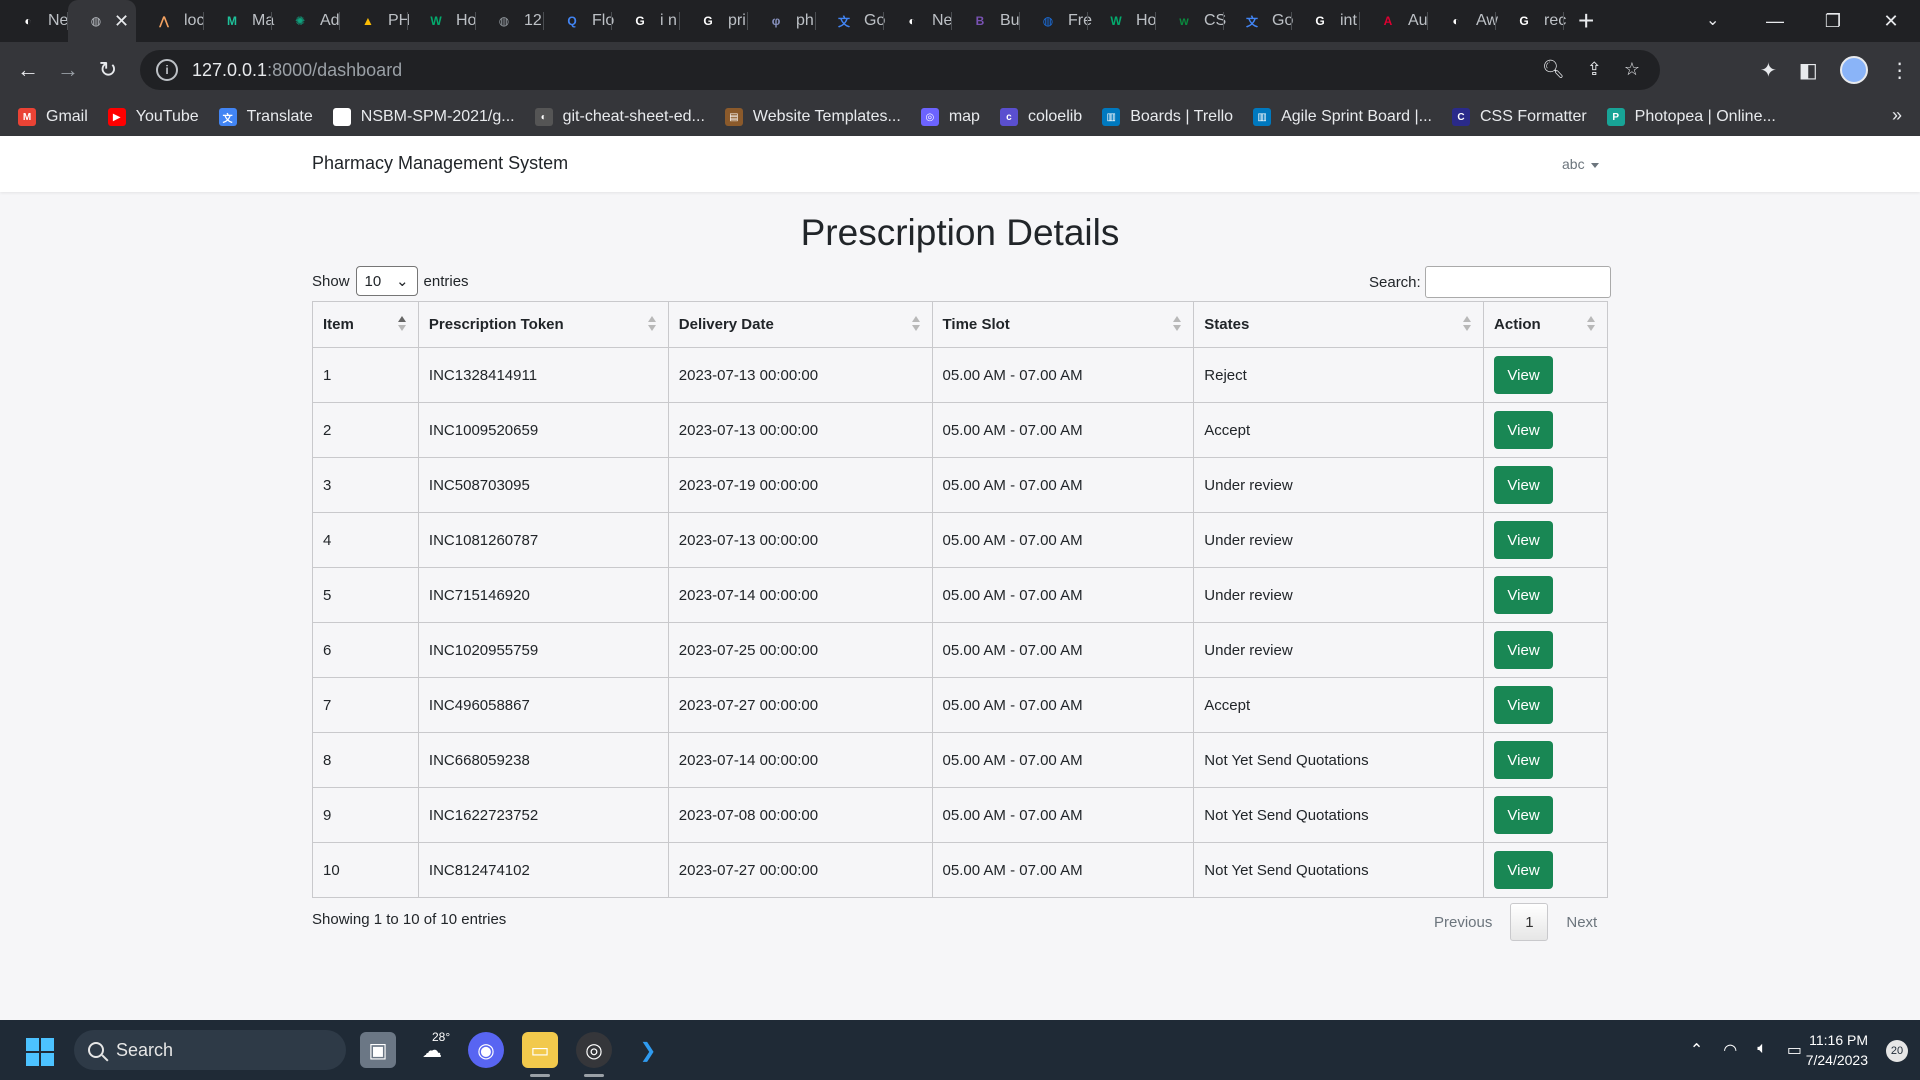 This screenshot has height=1080, width=1920. I want to click on browser-tab: ◍ 12, so click(510, 21).